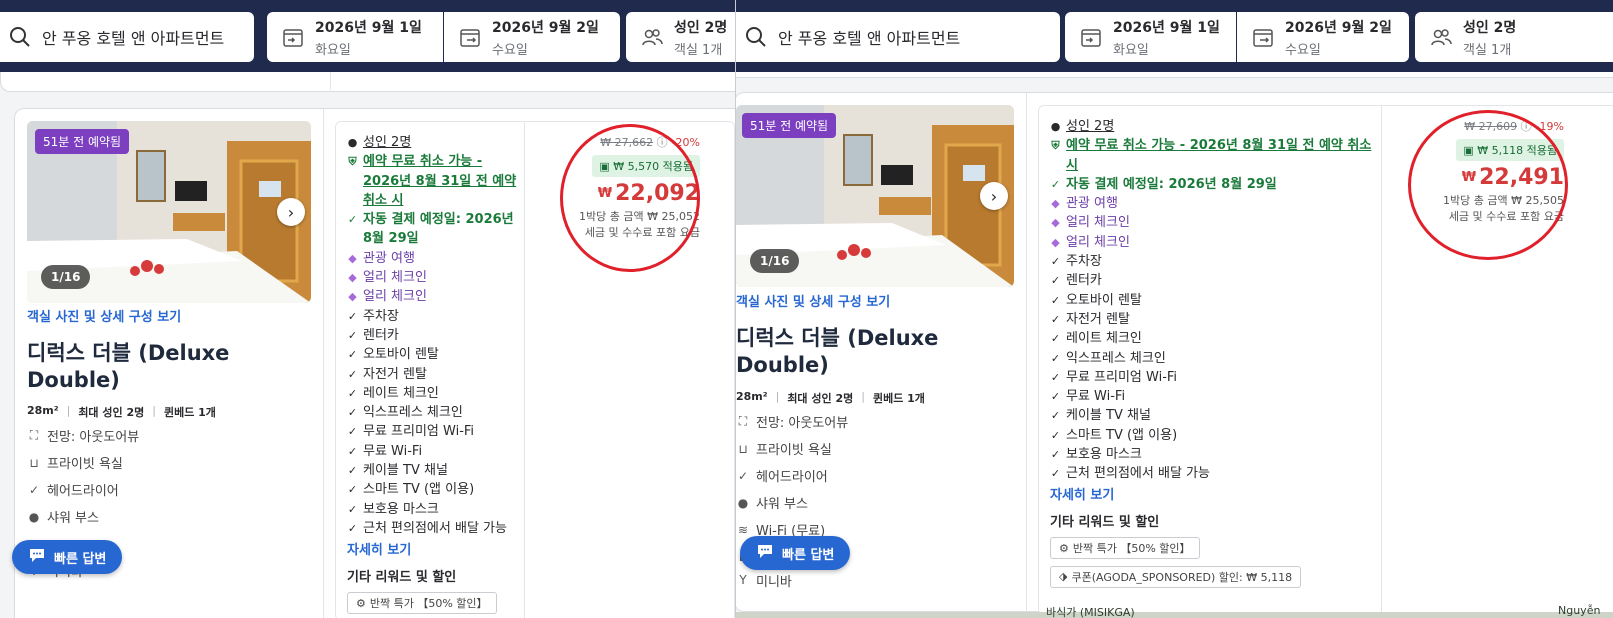 Image resolution: width=1613 pixels, height=618 pixels. What do you see at coordinates (361, 603) in the screenshot?
I see `gear-icon: ⚙` at bounding box center [361, 603].